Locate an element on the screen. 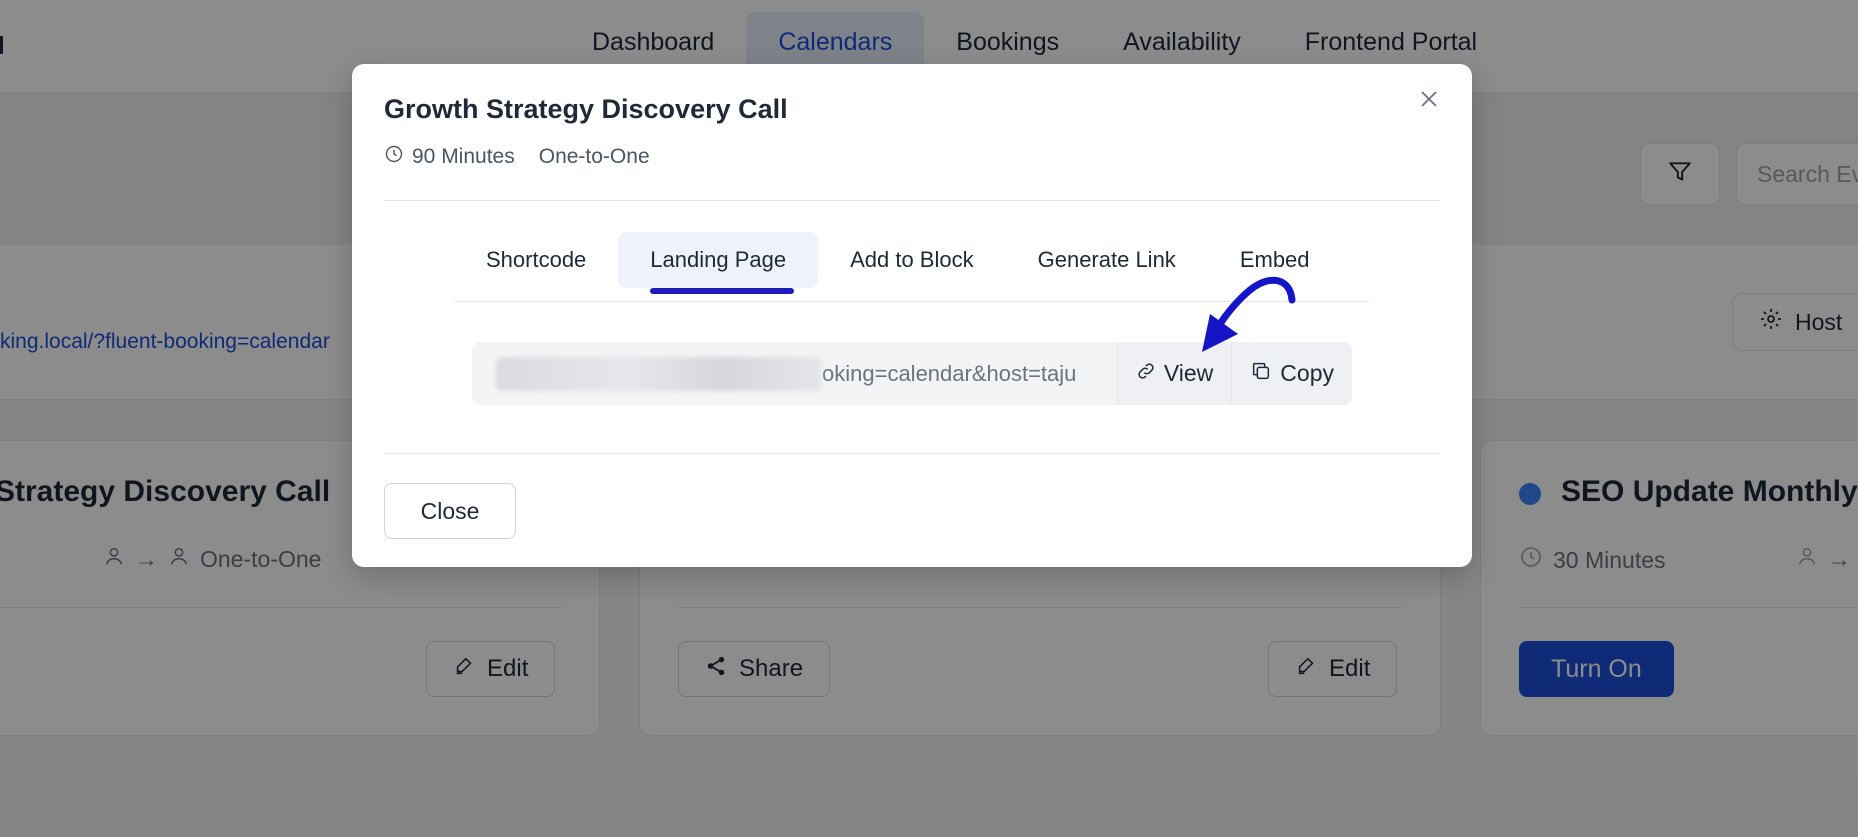  tab-label: Landing Page is located at coordinates (718, 259).